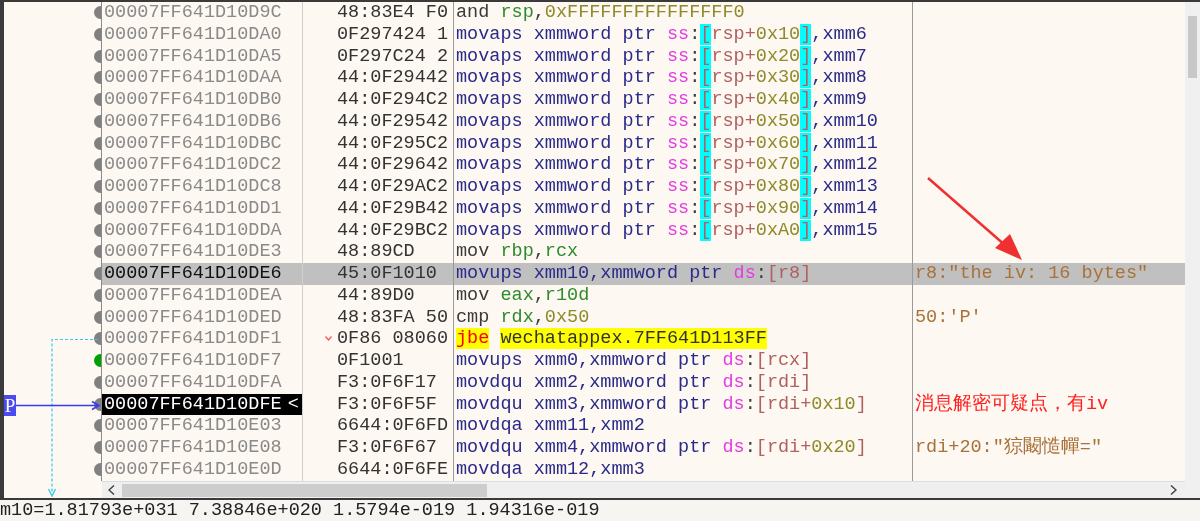  Describe the element at coordinates (193, 78) in the screenshot. I see `address-text: 00007FF641D10DAA` at that location.